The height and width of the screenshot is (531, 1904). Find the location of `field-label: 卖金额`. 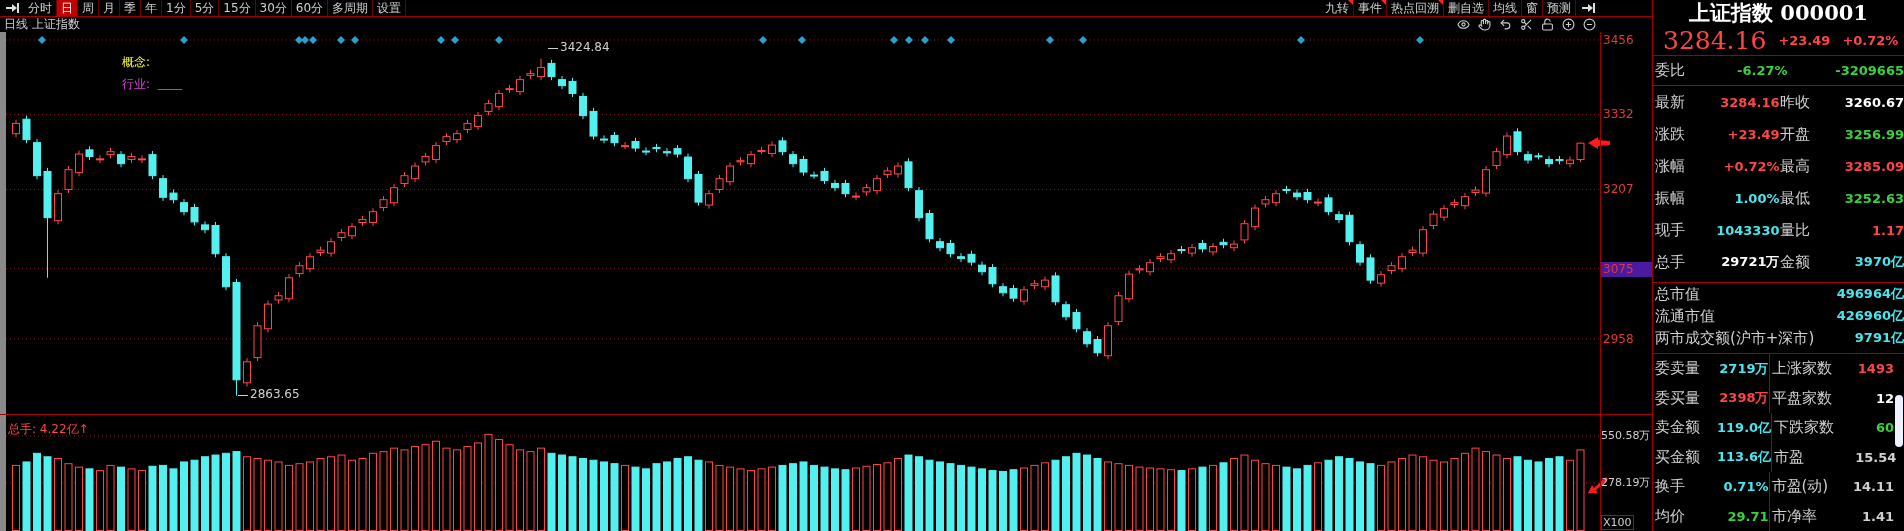

field-label: 卖金额 is located at coordinates (1678, 428).